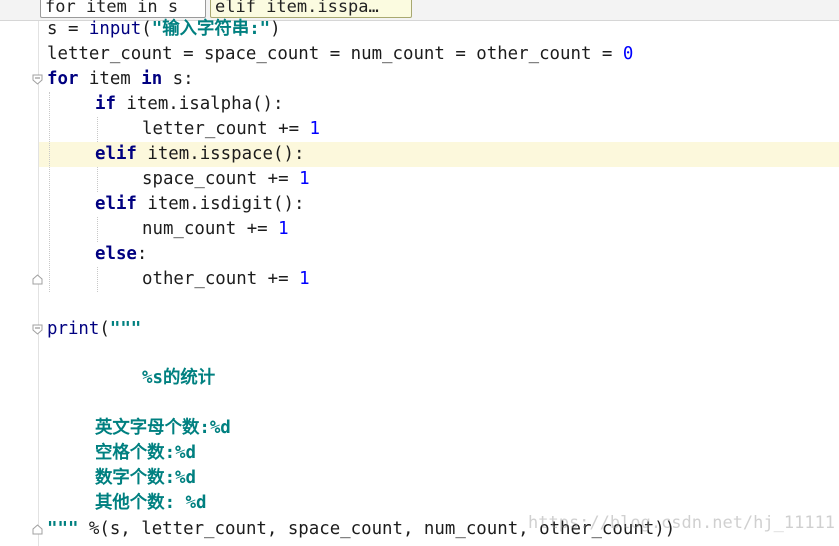 This screenshot has width=839, height=546. What do you see at coordinates (199, 154) in the screenshot?
I see `code-line-6: elif item.isspace():` at bounding box center [199, 154].